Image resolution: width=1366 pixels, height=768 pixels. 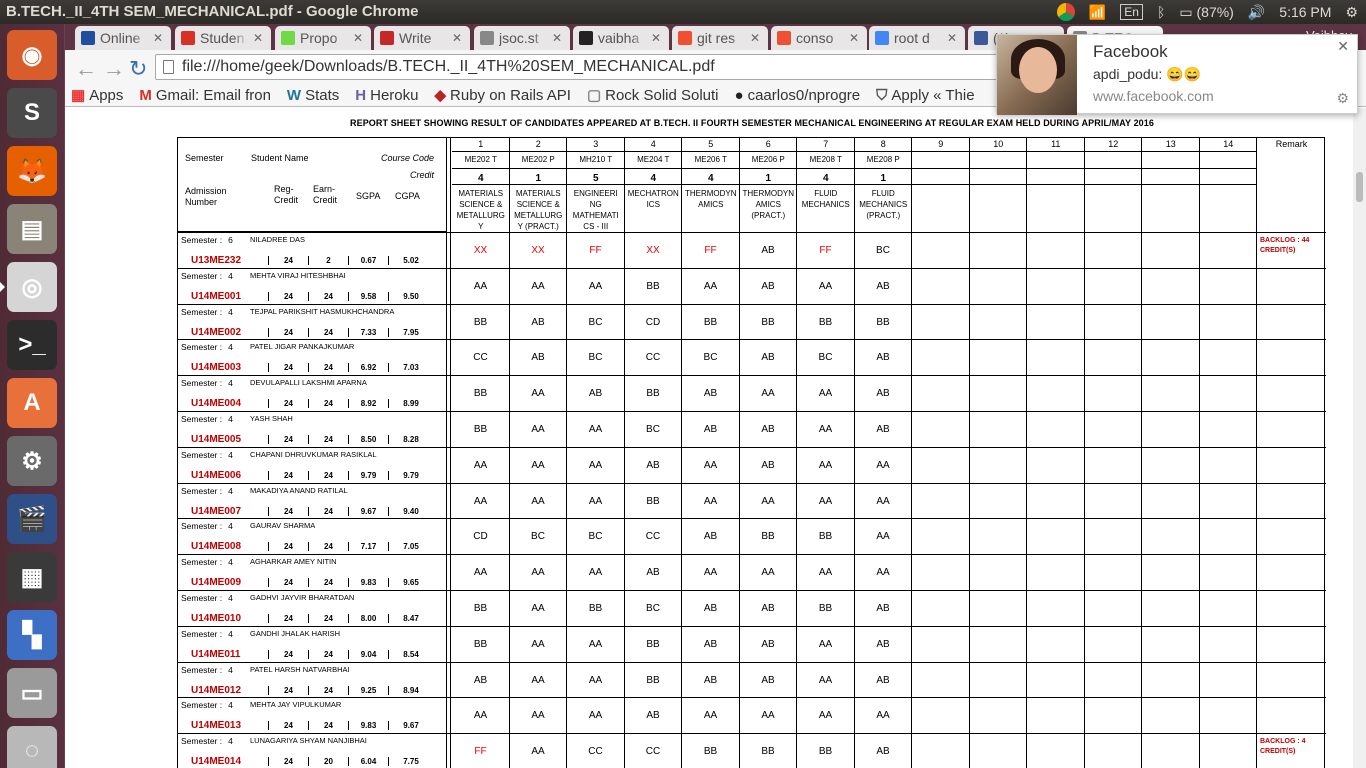 I want to click on software-center-icon: A, so click(x=32, y=403).